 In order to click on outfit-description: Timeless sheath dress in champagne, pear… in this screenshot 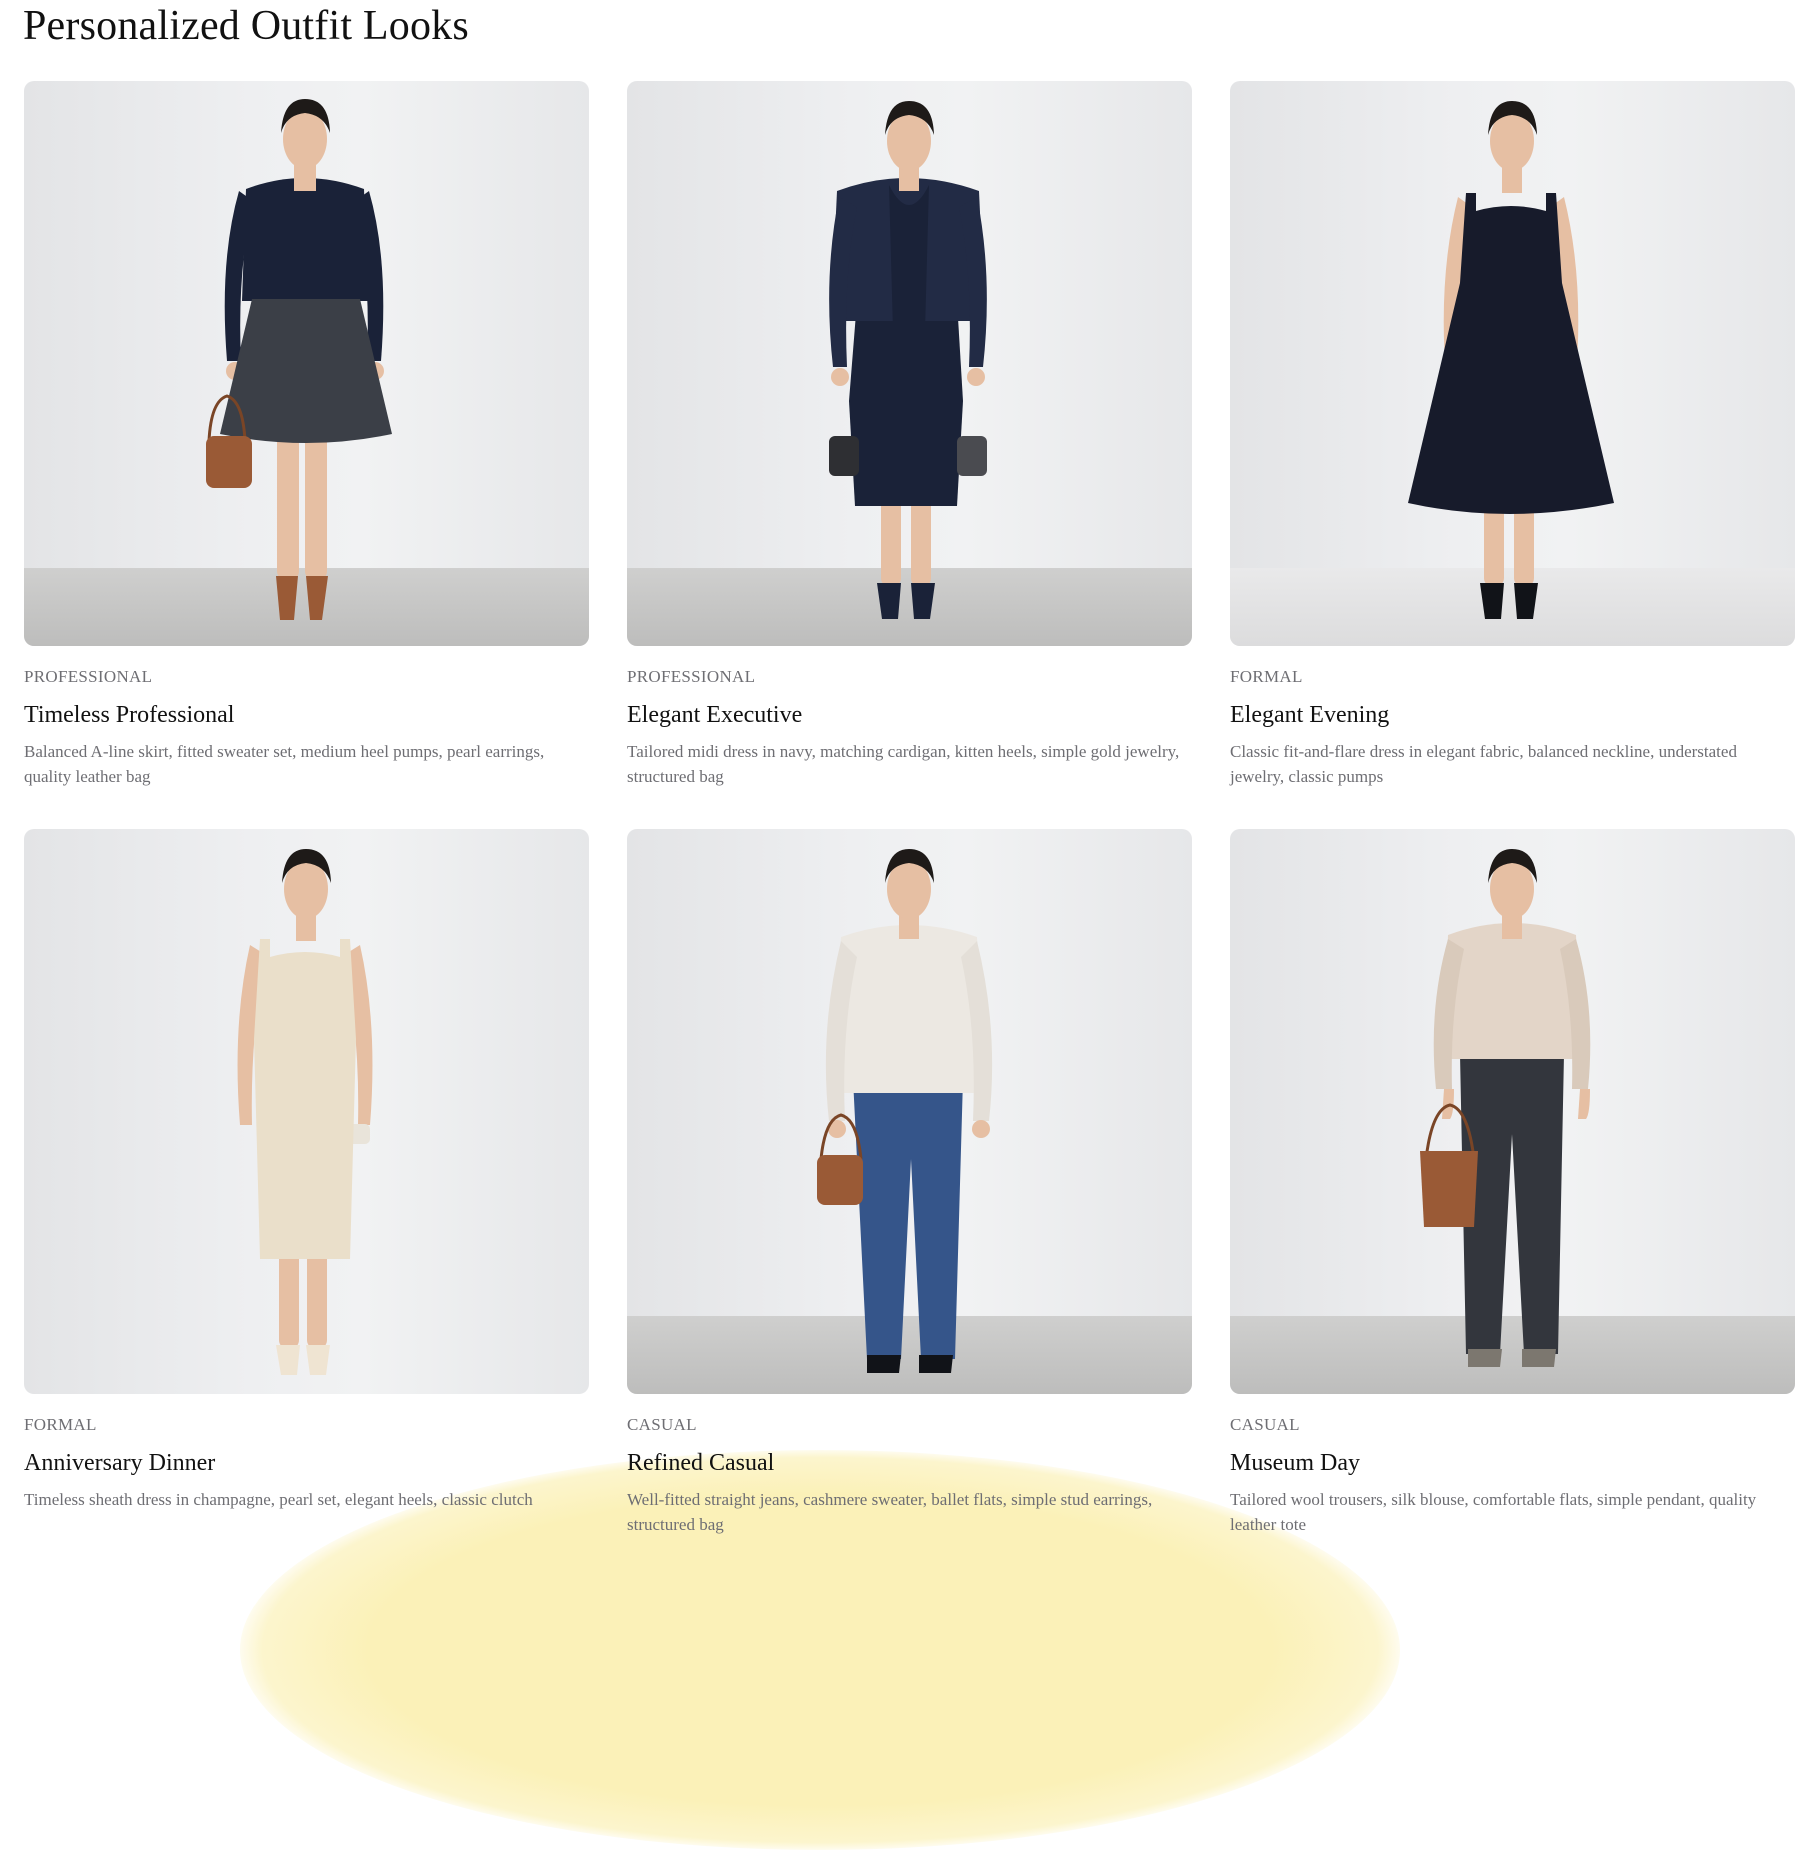, I will do `click(278, 1499)`.